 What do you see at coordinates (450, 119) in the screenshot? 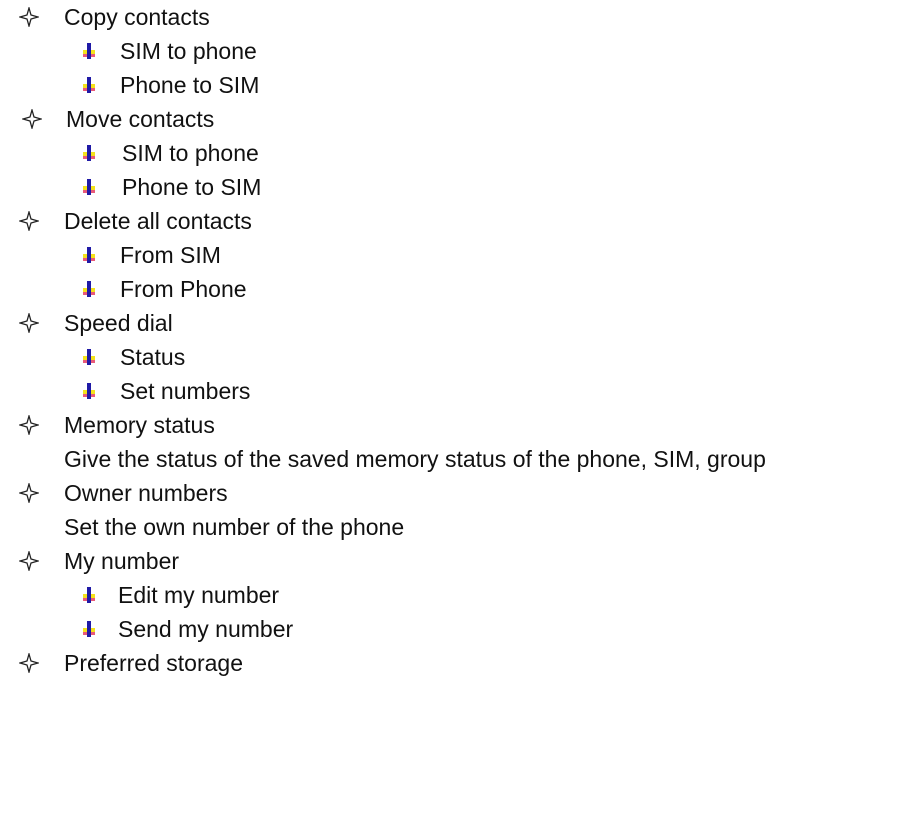
I see `menu-item-move-contacts: Move contacts` at bounding box center [450, 119].